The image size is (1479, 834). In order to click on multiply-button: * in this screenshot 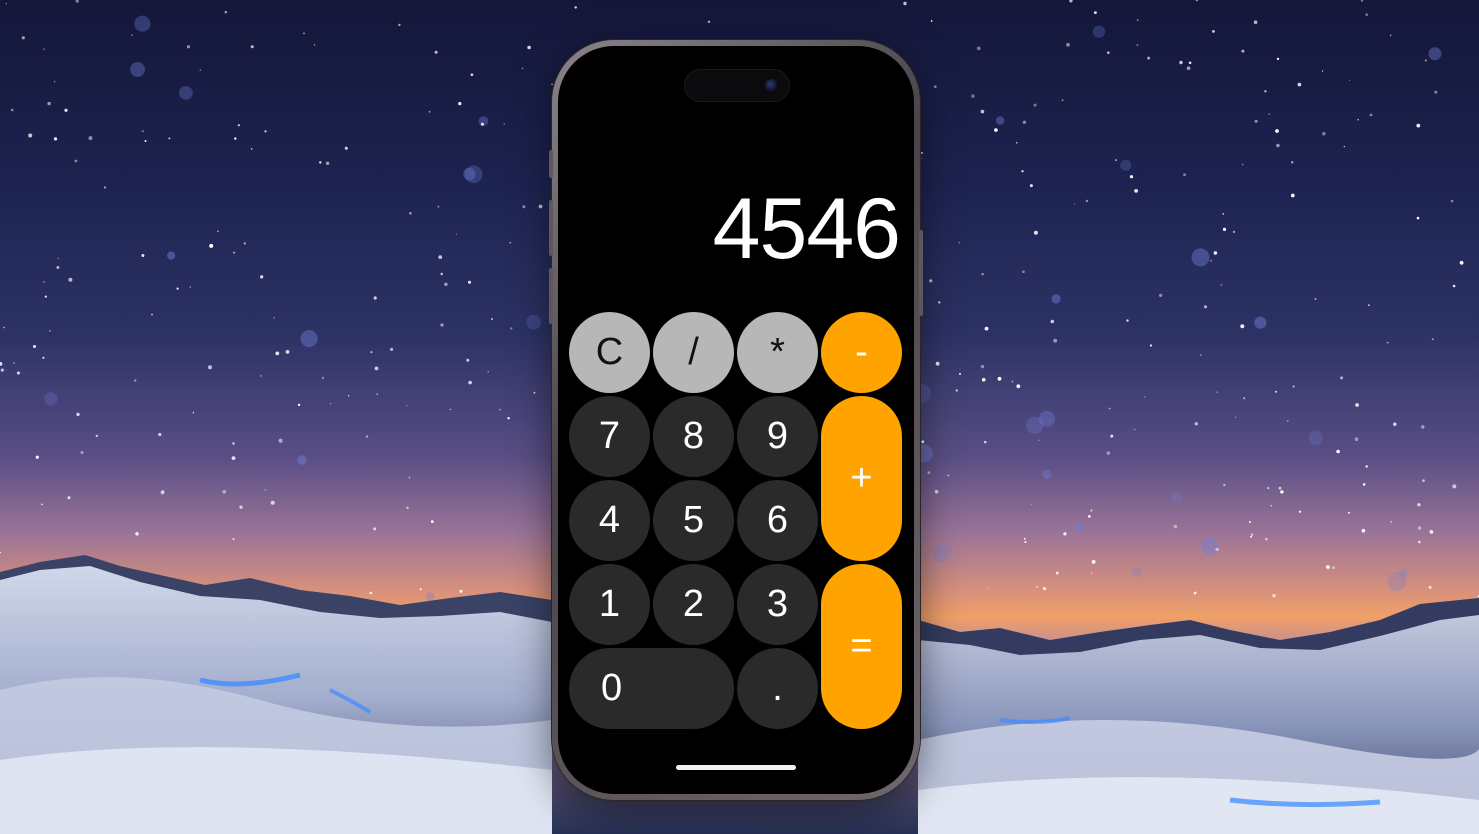, I will do `click(777, 352)`.